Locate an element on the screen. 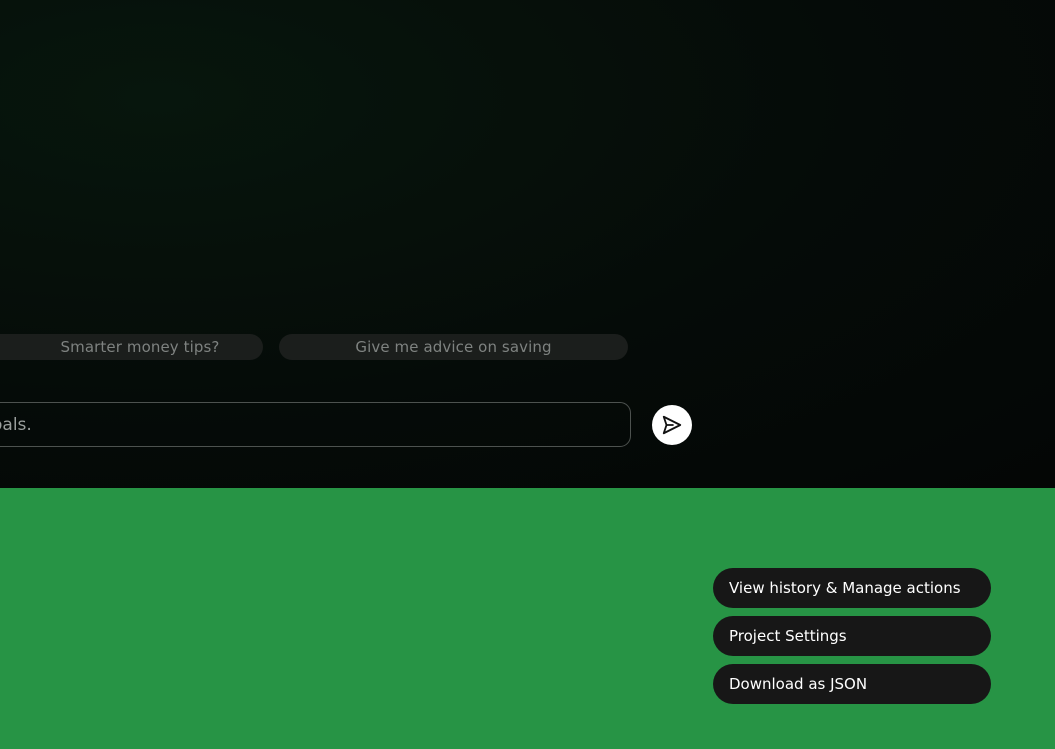 The width and height of the screenshot is (1055, 749). download-json-button: Download as JSON is located at coordinates (852, 684).